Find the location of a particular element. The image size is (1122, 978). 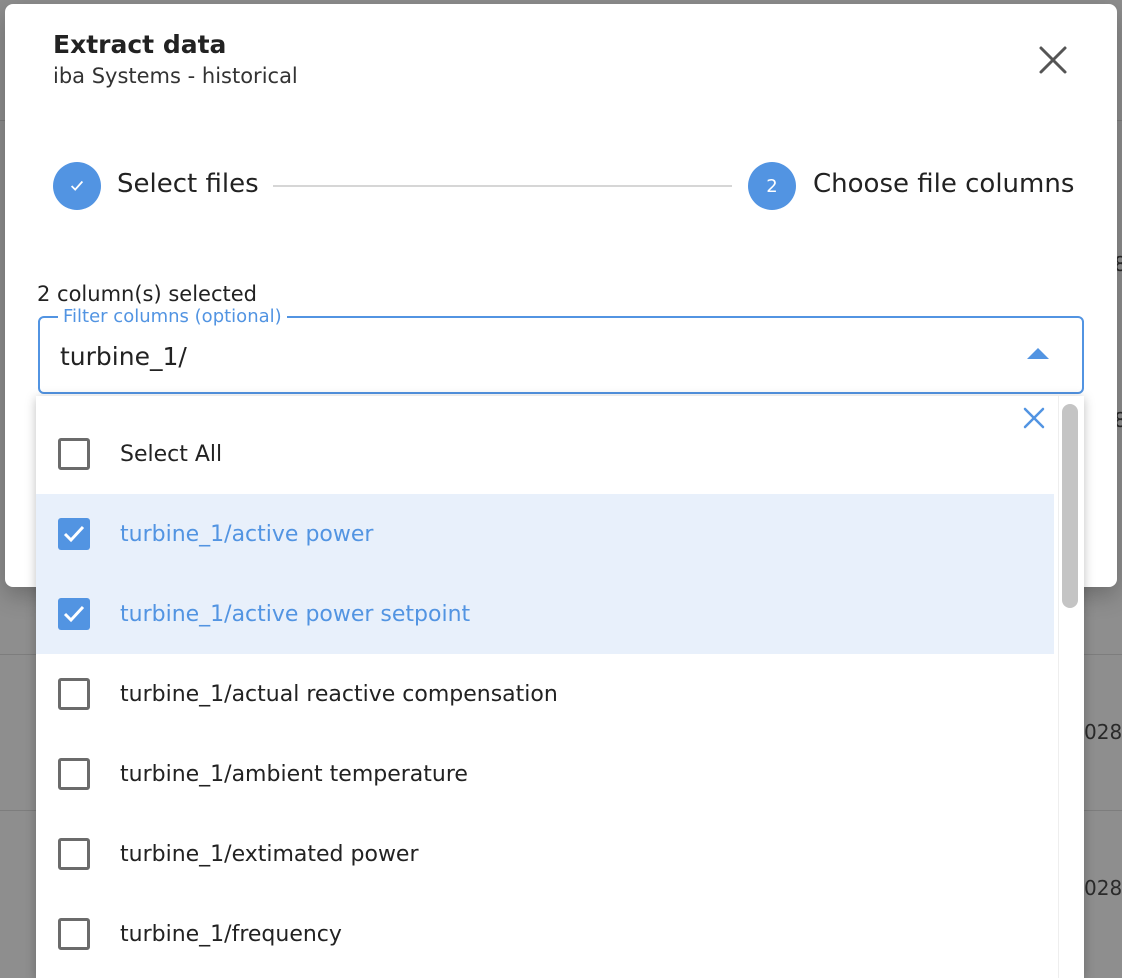

column-option: turbine_1/active power setpoint is located at coordinates (545, 614).